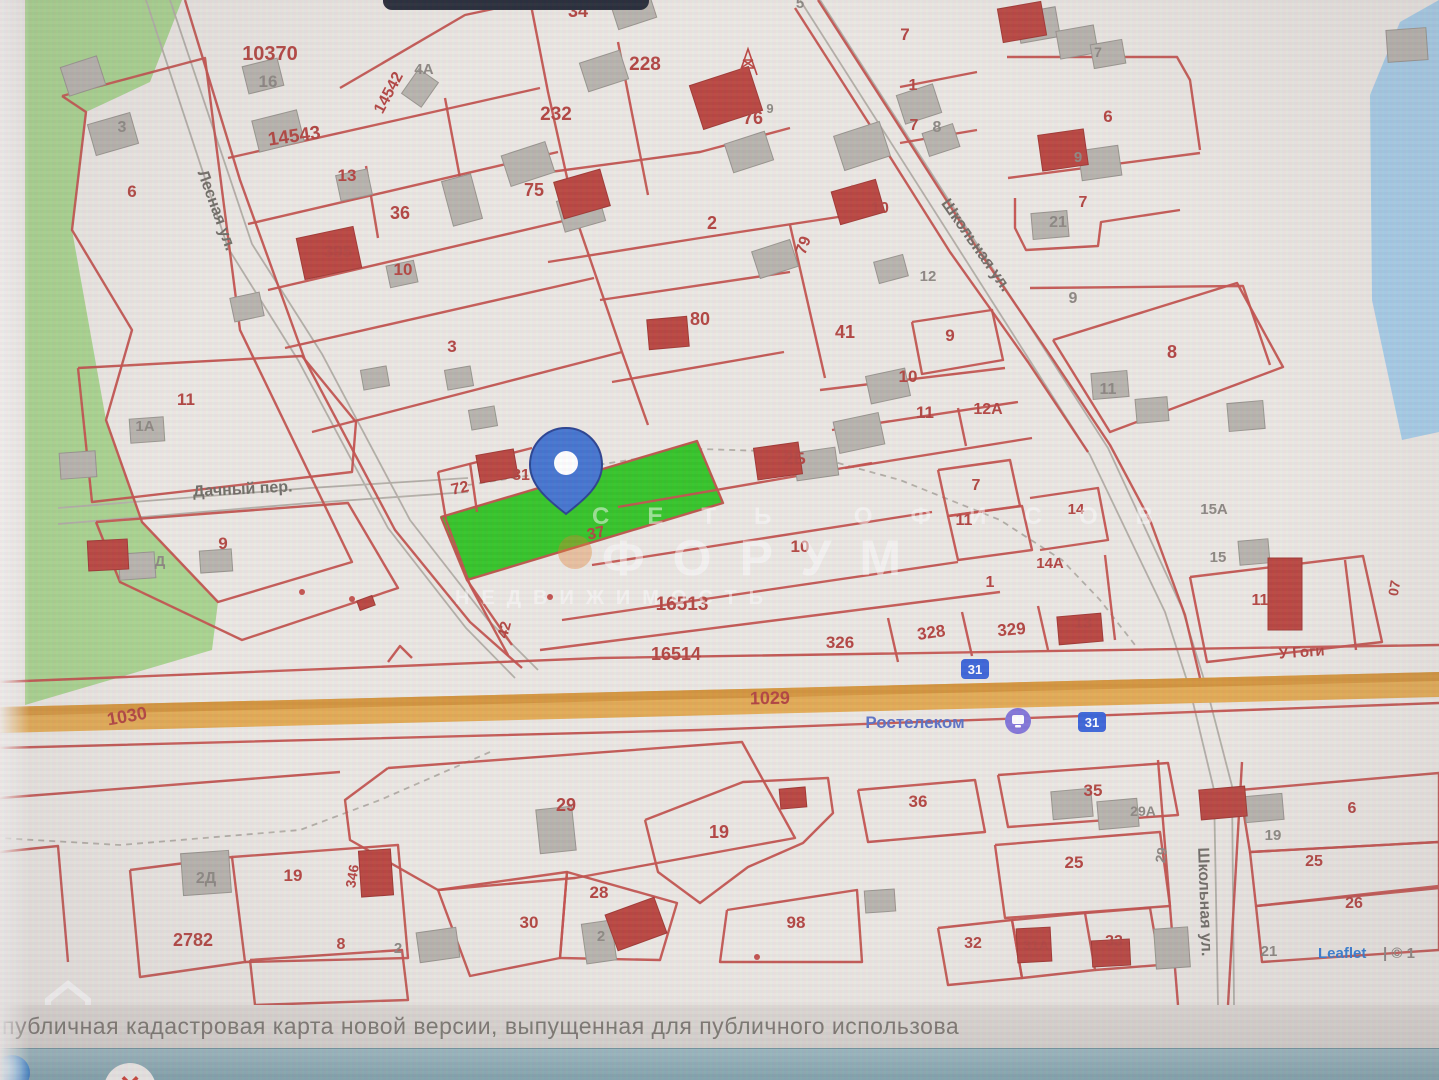  Describe the element at coordinates (840, 642) in the screenshot. I see `parcel-number-label: 326` at that location.